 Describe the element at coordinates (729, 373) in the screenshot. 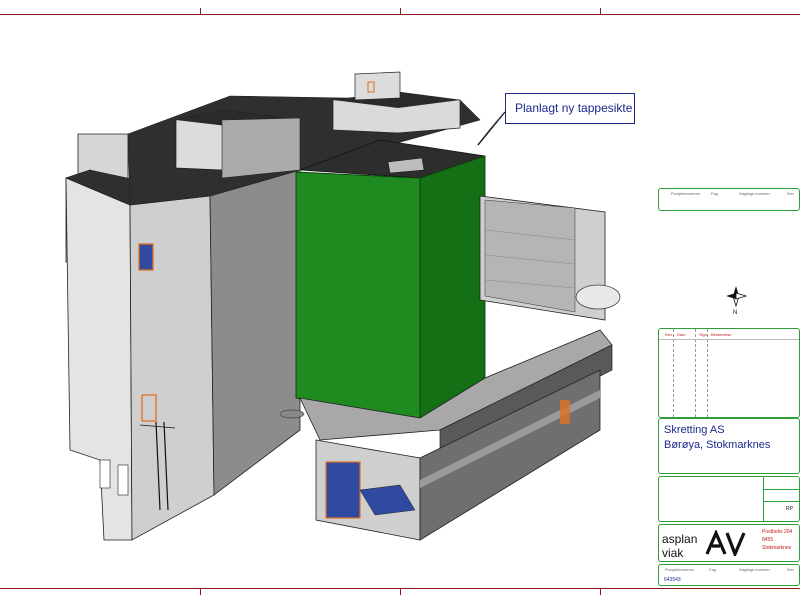

I see `revision-table: Rev. Dato Sign Beskrivelse` at that location.